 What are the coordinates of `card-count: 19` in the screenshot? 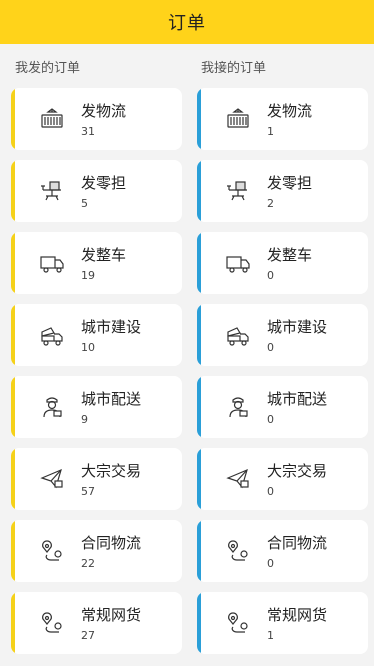 It's located at (88, 275).